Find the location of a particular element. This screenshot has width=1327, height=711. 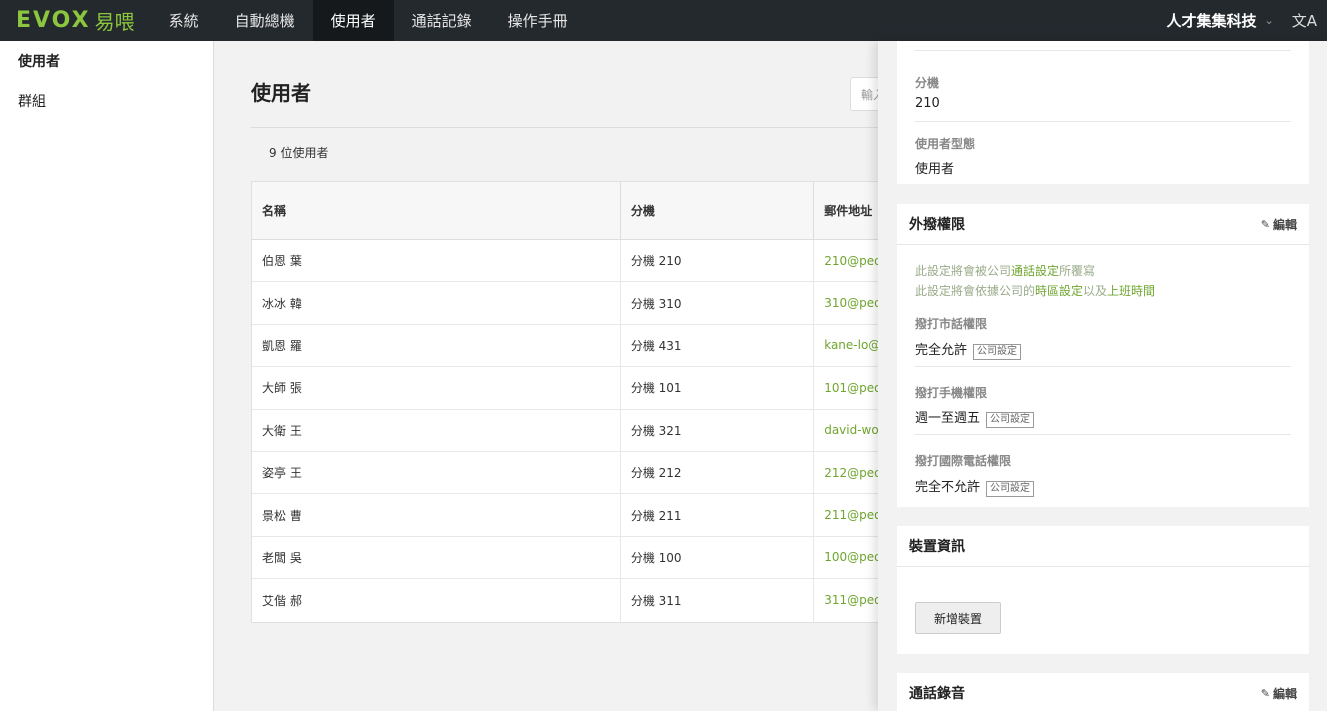

permission-value: 週一至週五 is located at coordinates (948, 418).